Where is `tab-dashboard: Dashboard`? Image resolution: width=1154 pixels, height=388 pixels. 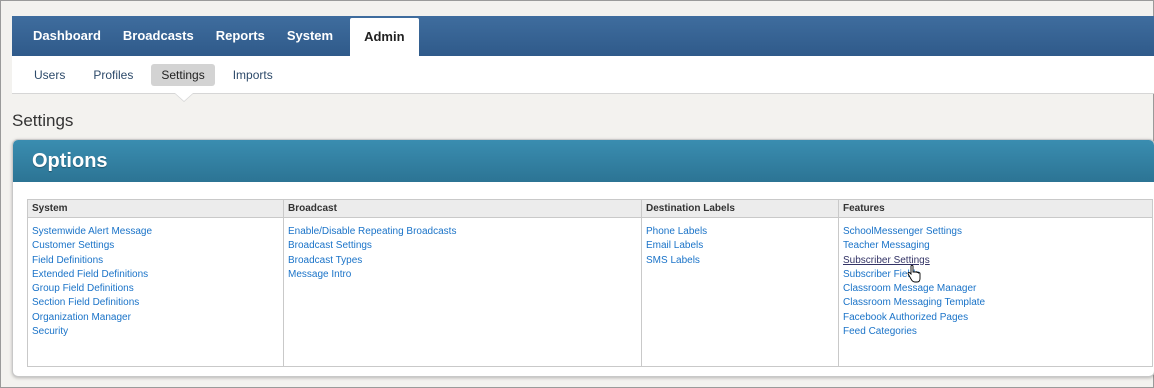 tab-dashboard: Dashboard is located at coordinates (67, 36).